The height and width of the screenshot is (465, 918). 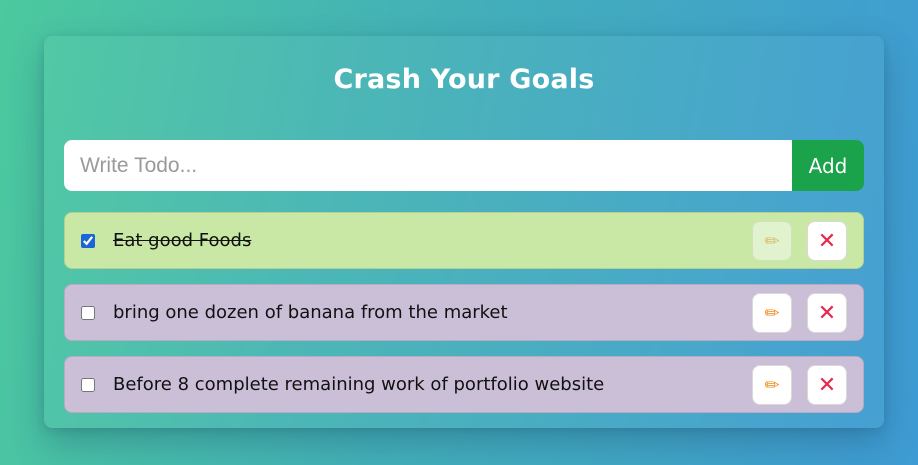 I want to click on add-button: Add, so click(x=828, y=165).